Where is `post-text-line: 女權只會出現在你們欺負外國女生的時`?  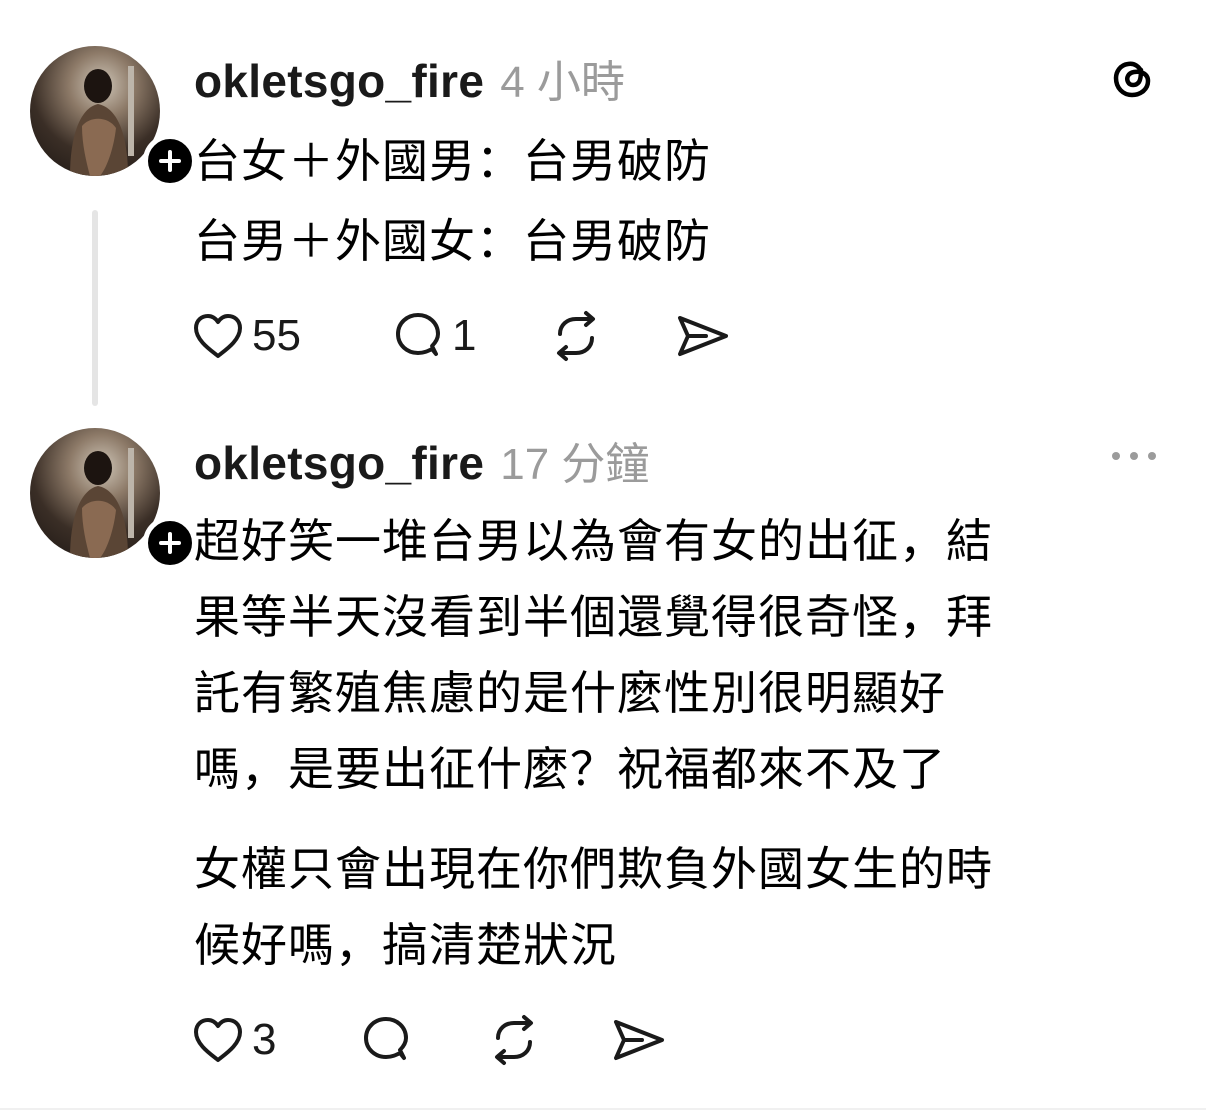
post-text-line: 女權只會出現在你們欺負外國女生的時 is located at coordinates (593, 869).